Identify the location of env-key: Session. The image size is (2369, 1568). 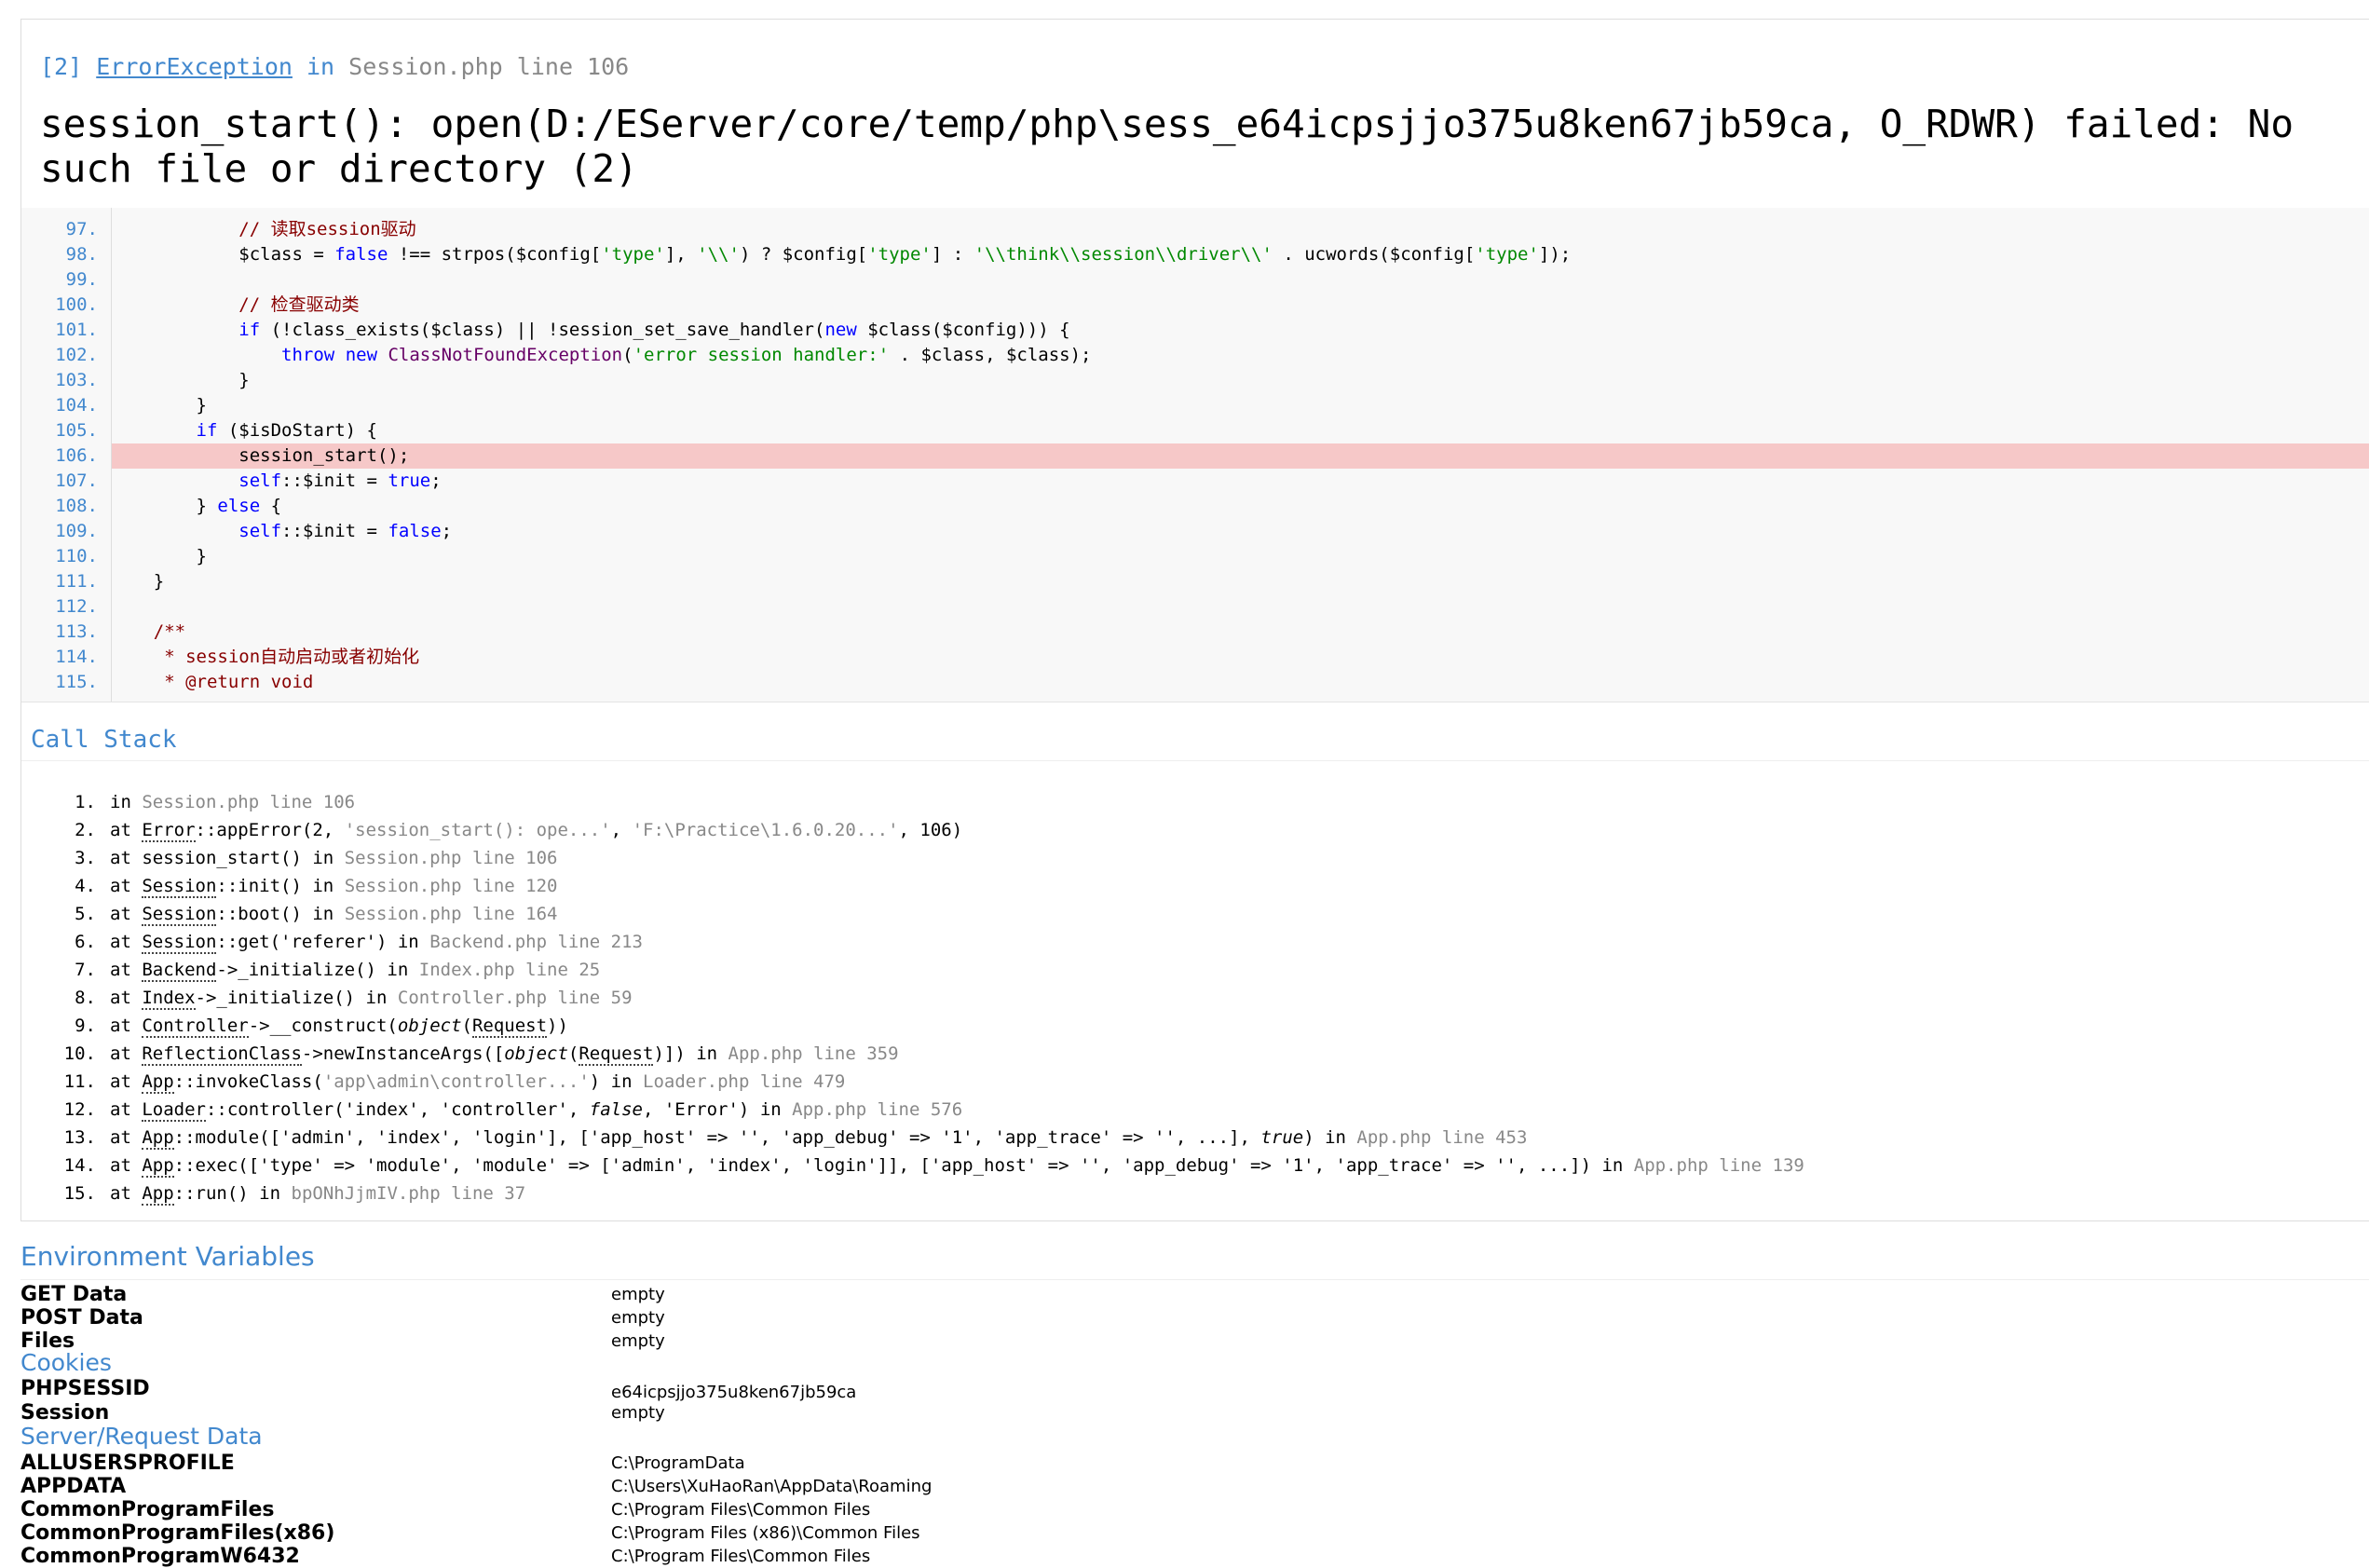
(65, 1413).